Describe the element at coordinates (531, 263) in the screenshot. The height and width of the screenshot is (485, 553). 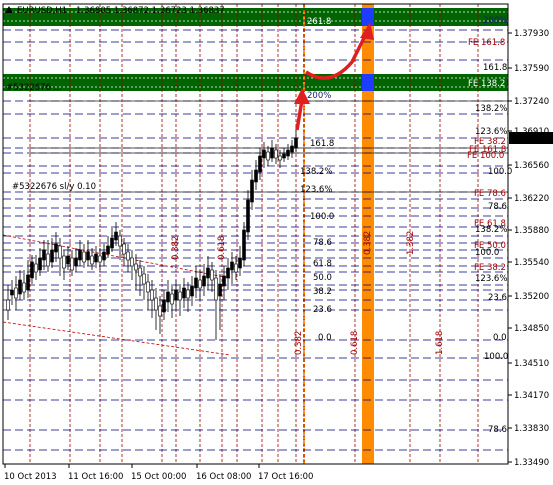
I see `price-tick-label: 1.35540` at that location.